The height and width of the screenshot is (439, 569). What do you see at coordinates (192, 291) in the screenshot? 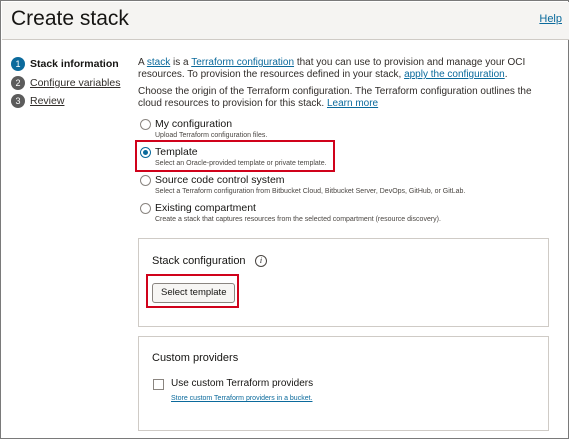
I see `select-template-highlight-box` at bounding box center [192, 291].